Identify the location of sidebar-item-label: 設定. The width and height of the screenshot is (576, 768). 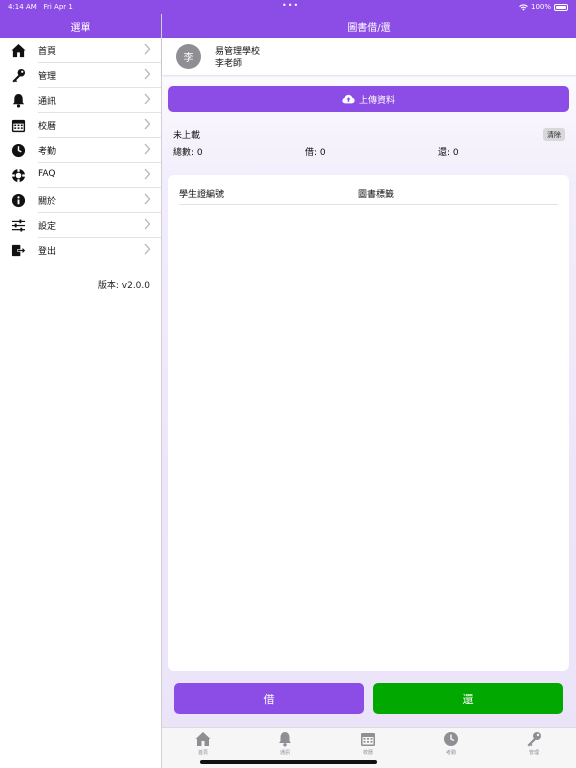
(47, 227).